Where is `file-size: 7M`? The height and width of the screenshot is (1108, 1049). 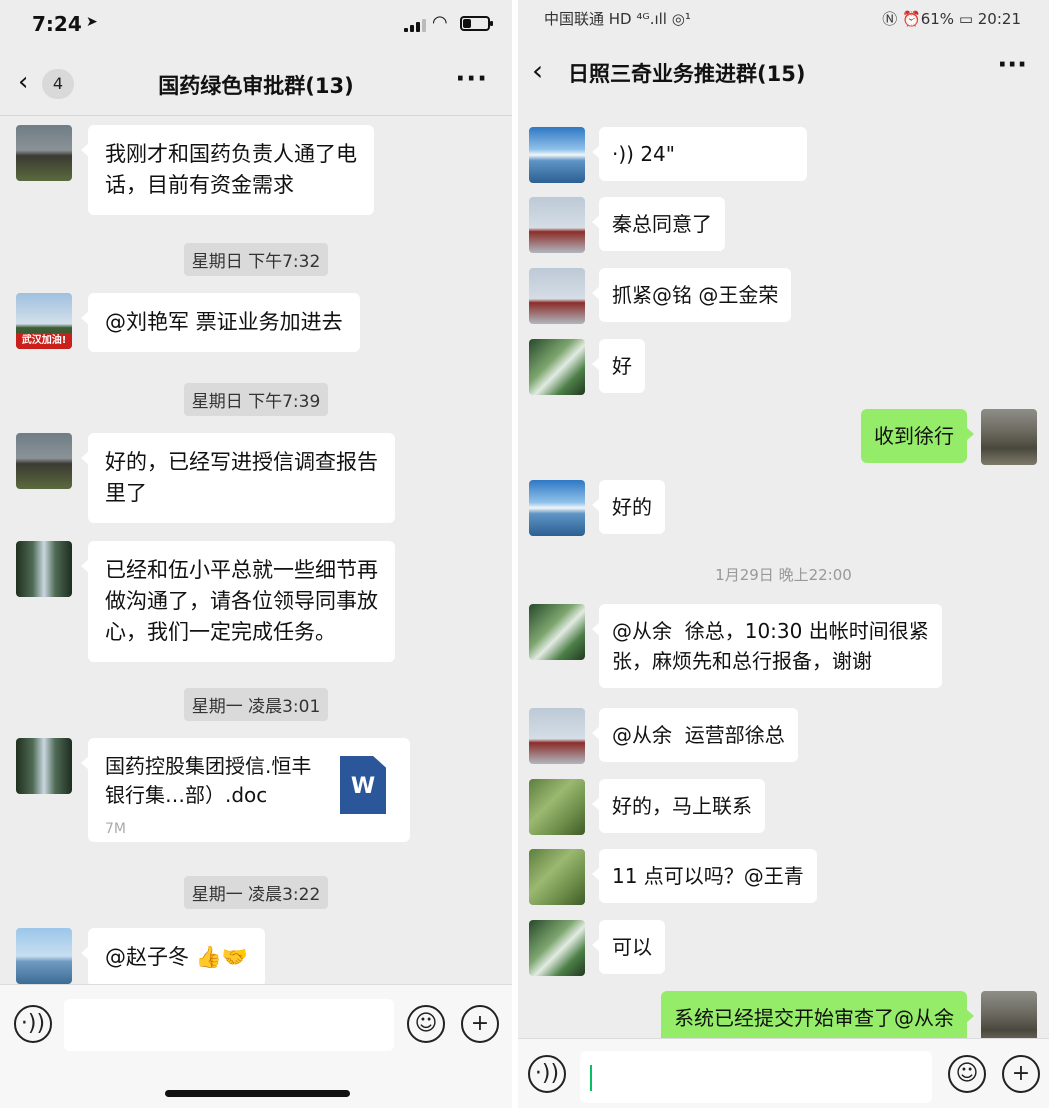 file-size: 7M is located at coordinates (115, 829).